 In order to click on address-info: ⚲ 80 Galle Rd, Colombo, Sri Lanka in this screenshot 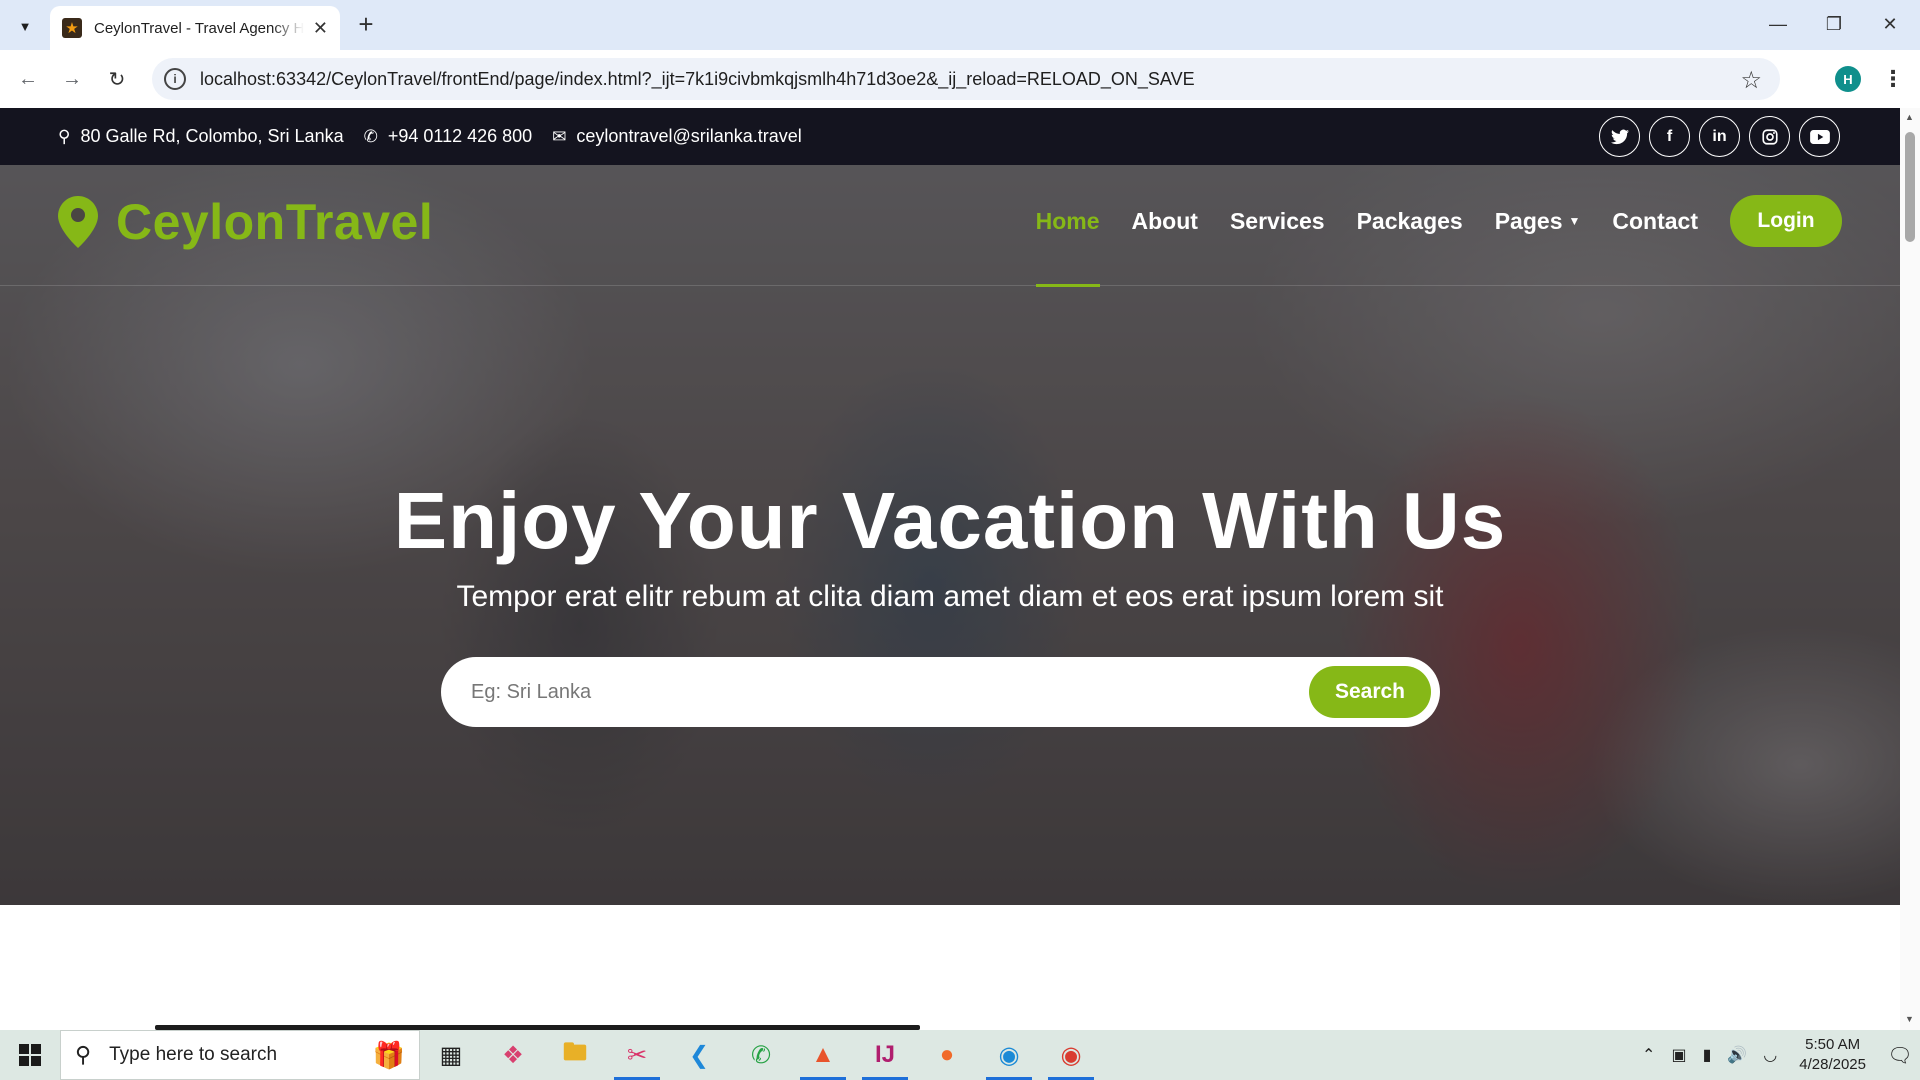, I will do `click(201, 136)`.